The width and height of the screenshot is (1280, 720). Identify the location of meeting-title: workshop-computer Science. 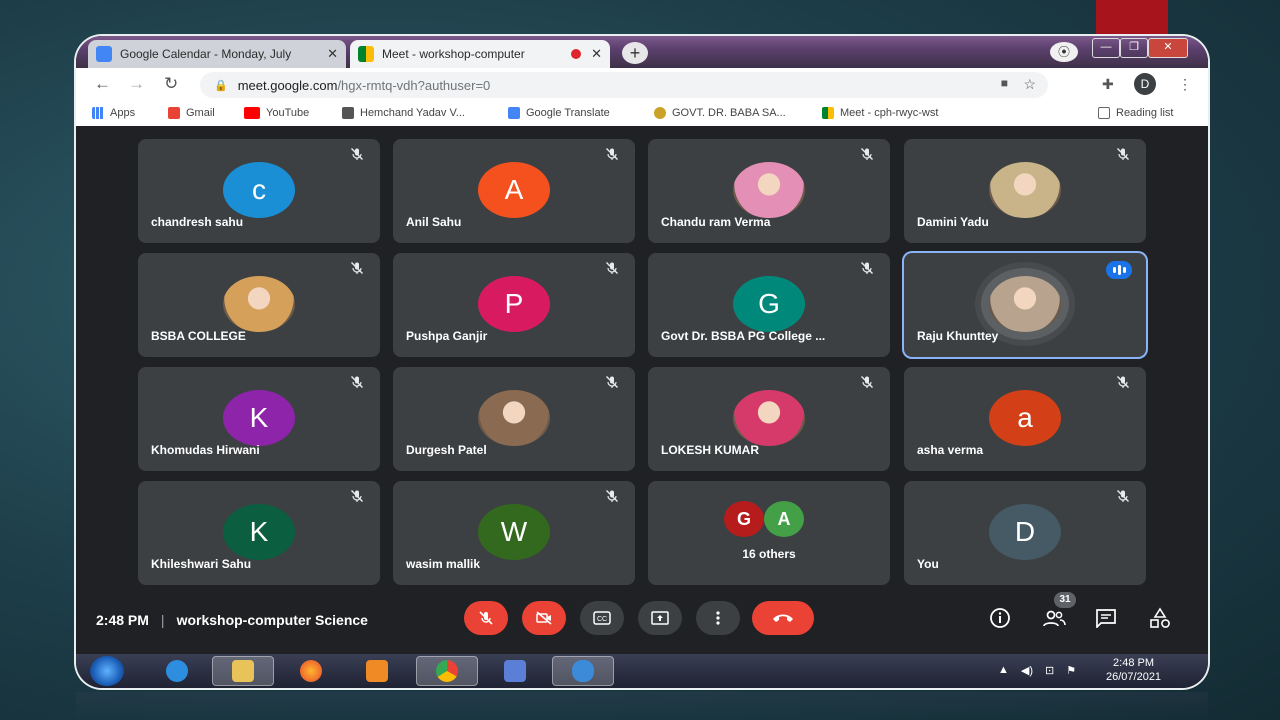
(272, 620).